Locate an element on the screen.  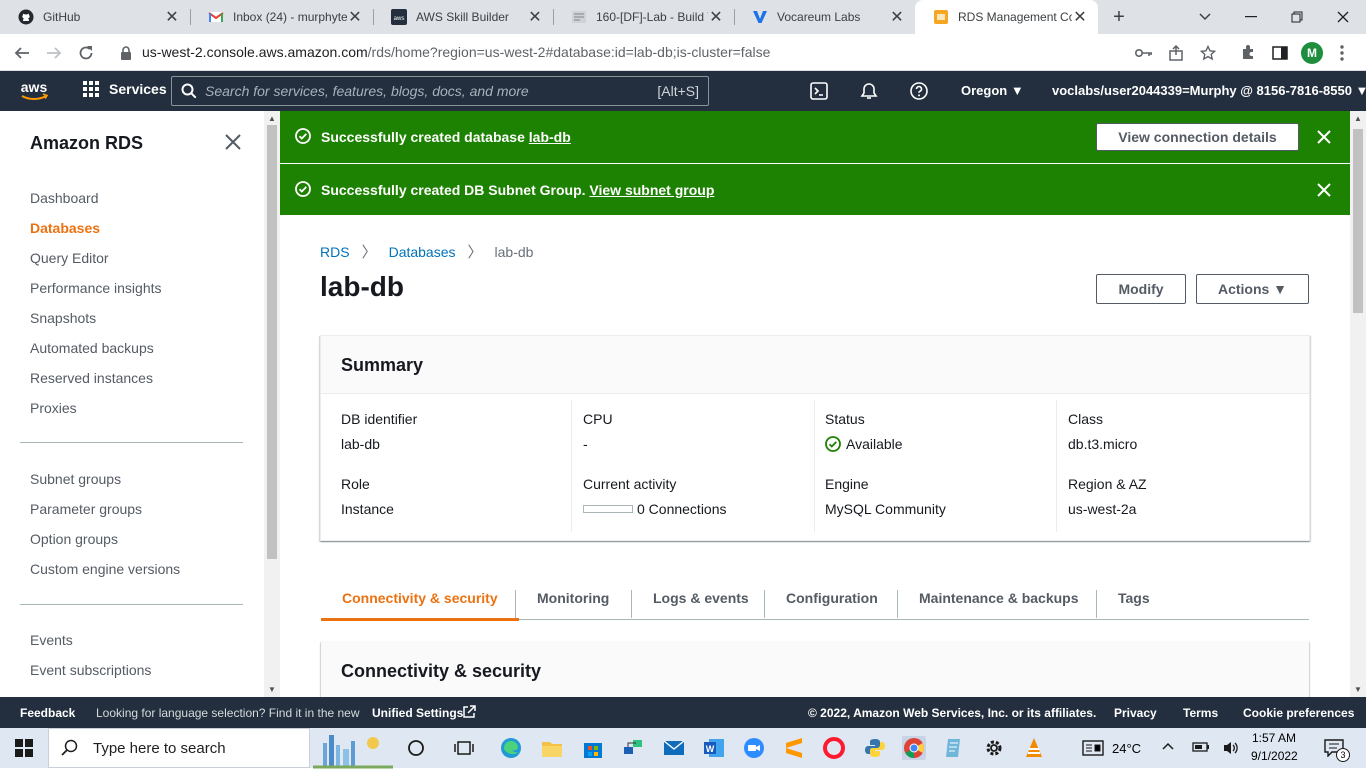
browser-tab-github: GitHub ✕ is located at coordinates (95, 17).